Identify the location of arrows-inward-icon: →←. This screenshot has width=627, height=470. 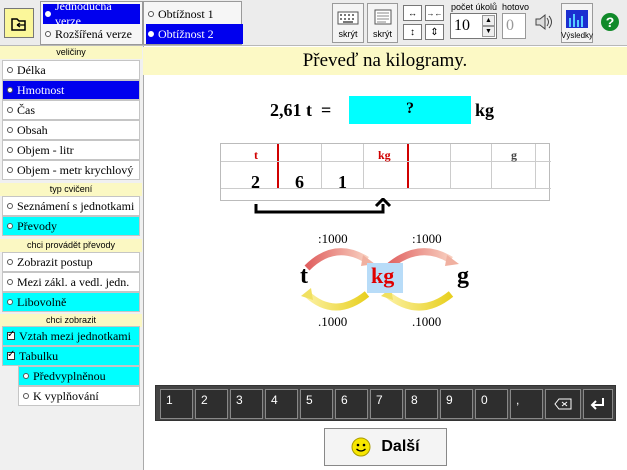
(434, 13).